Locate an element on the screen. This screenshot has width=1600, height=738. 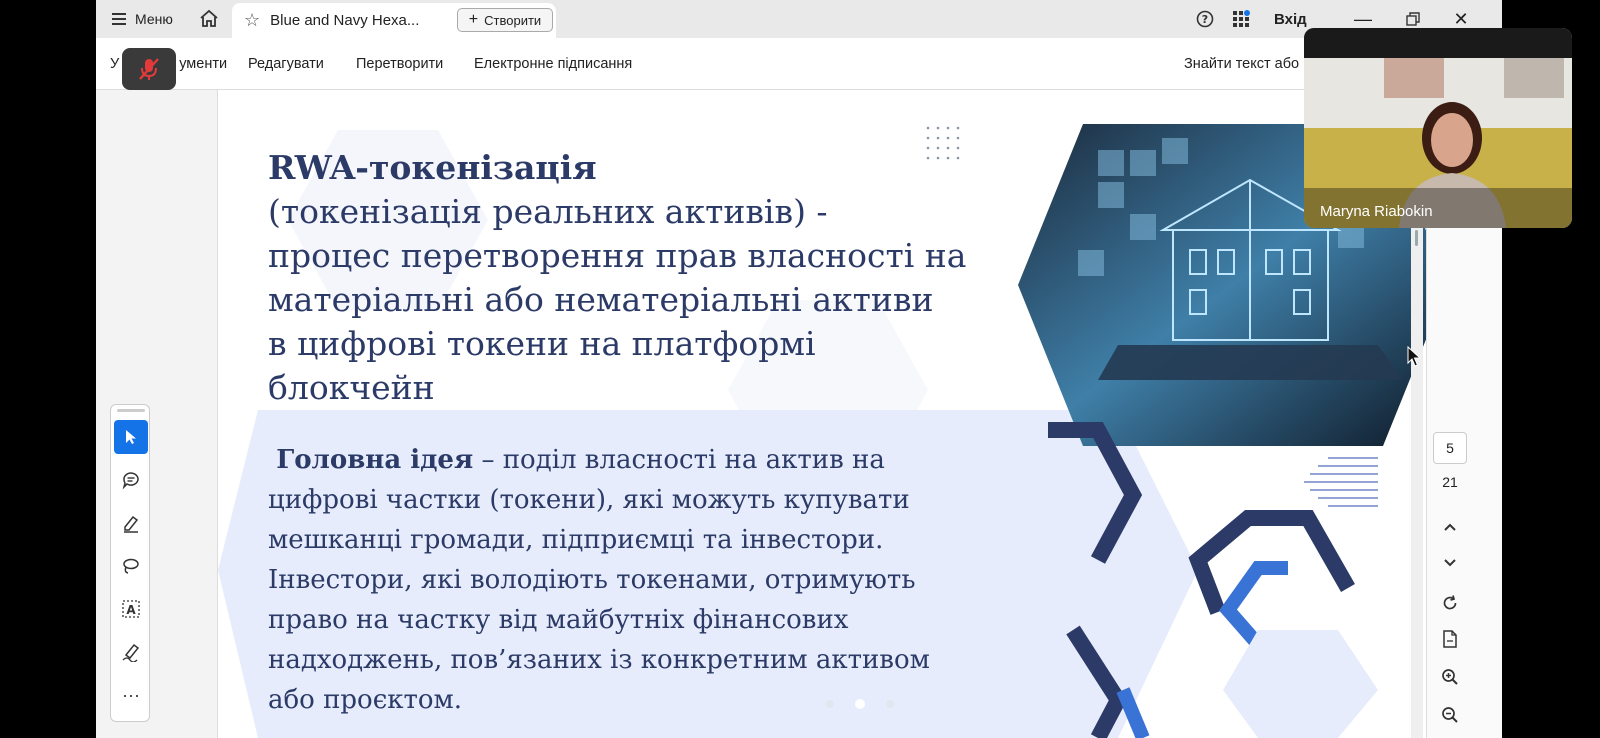
page-document-icon is located at coordinates (1450, 639).